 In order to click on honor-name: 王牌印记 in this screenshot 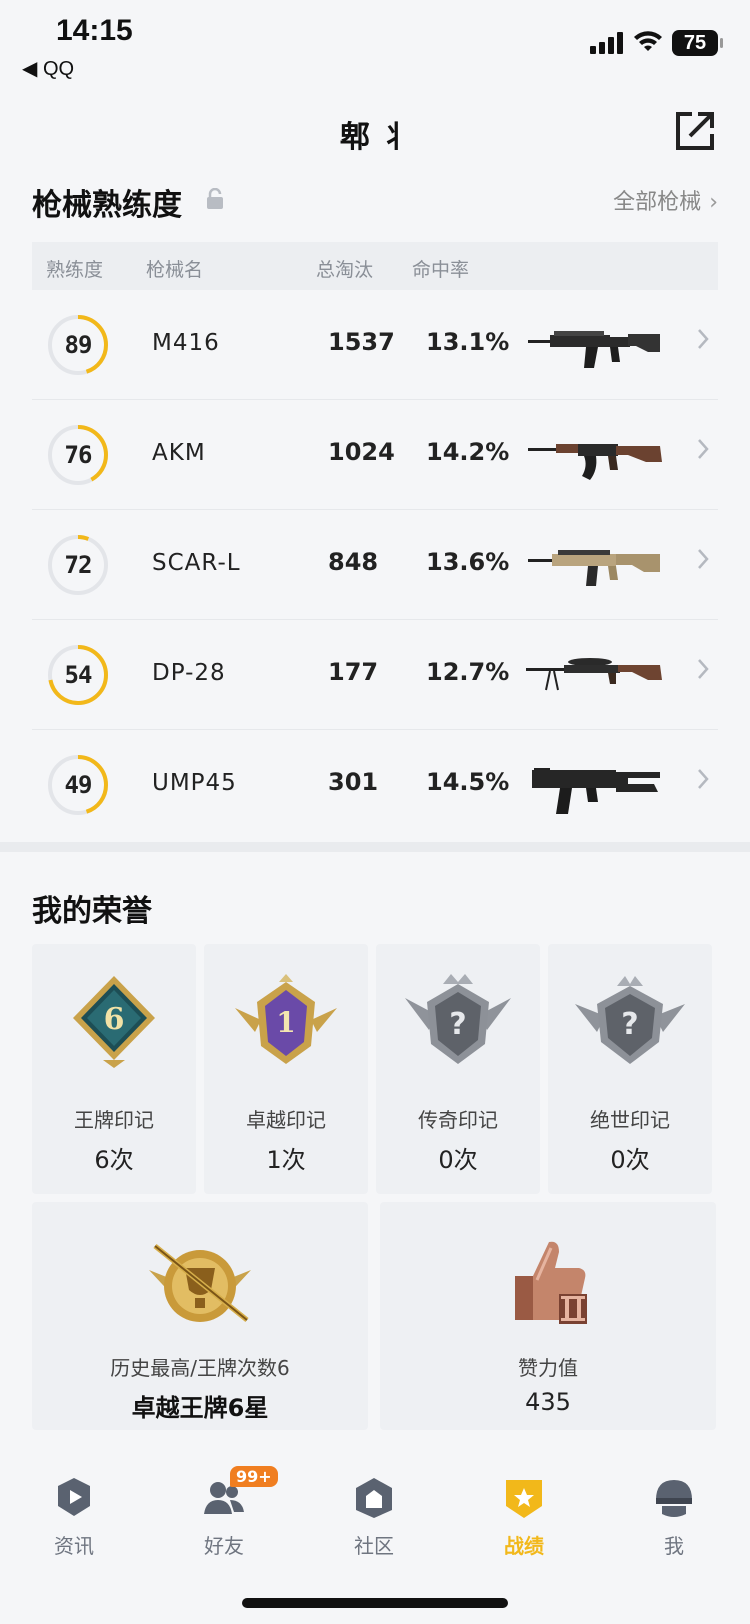, I will do `click(114, 1120)`.